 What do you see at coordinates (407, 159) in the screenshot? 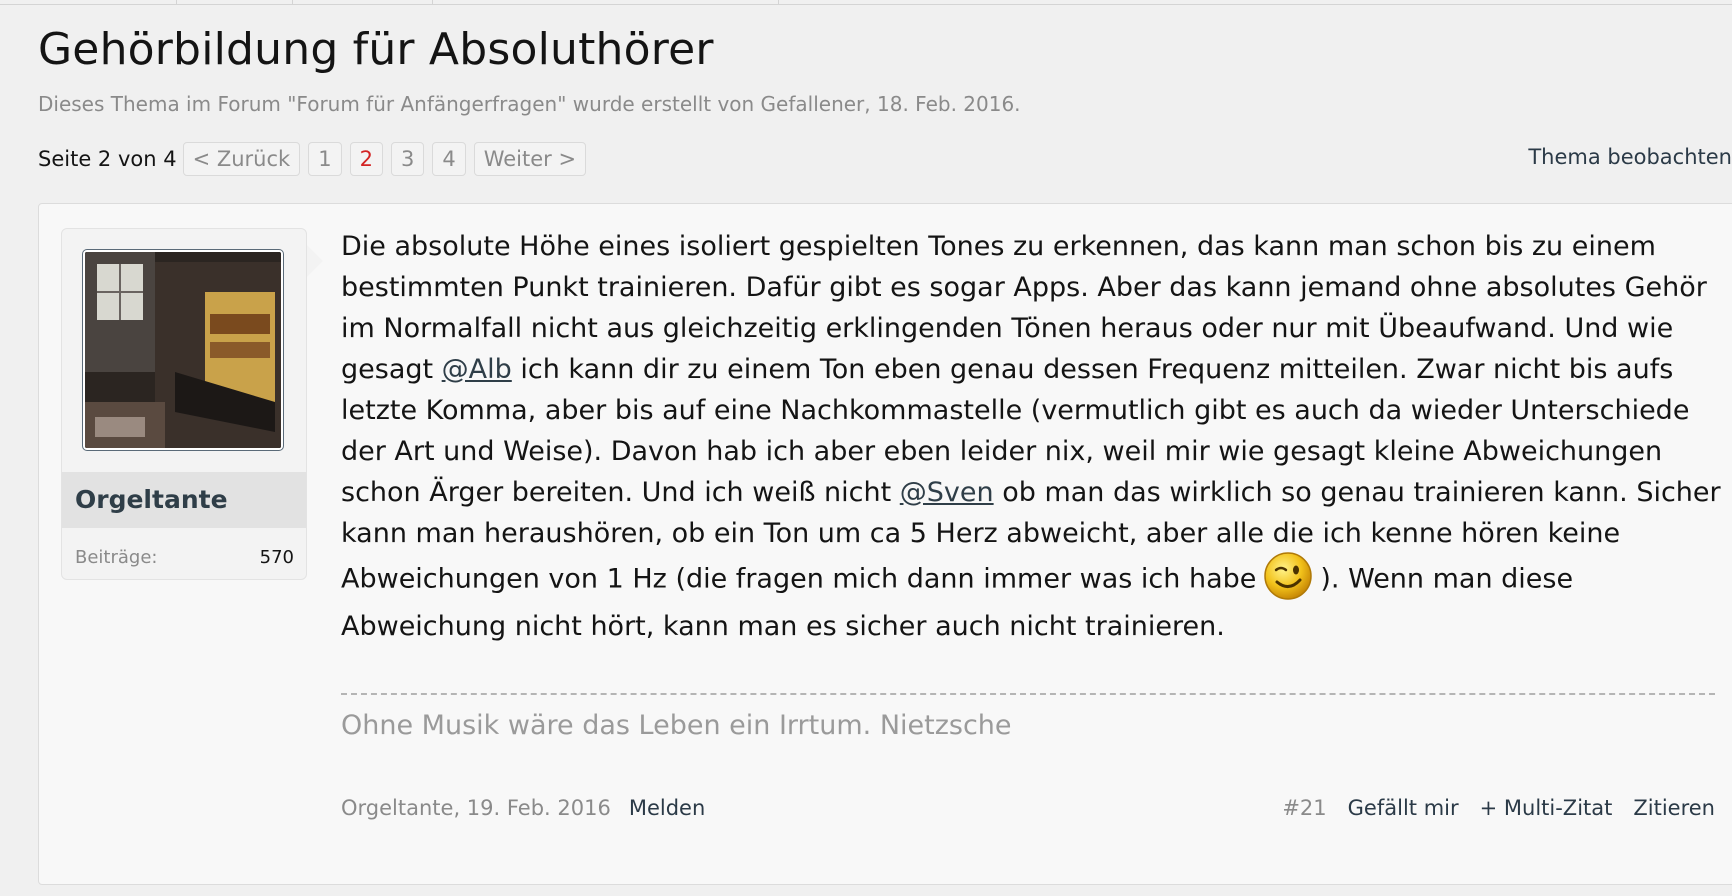
I see `page-link-3: 3` at bounding box center [407, 159].